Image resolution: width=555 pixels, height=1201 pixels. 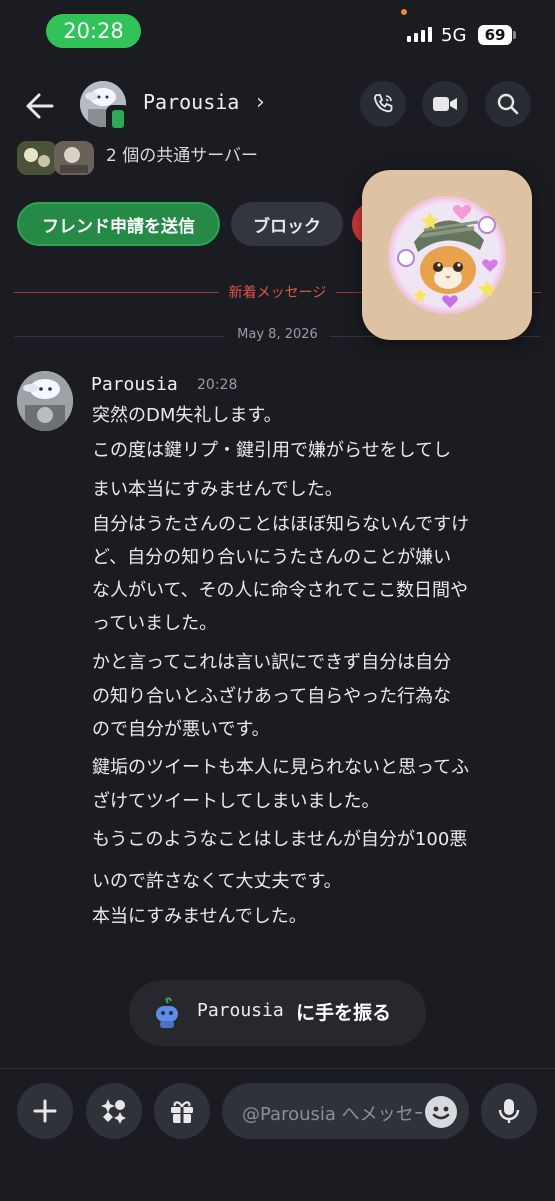 What do you see at coordinates (280, 590) in the screenshot?
I see `message-line: な人がいて、その人に命令されてここ数日間や` at bounding box center [280, 590].